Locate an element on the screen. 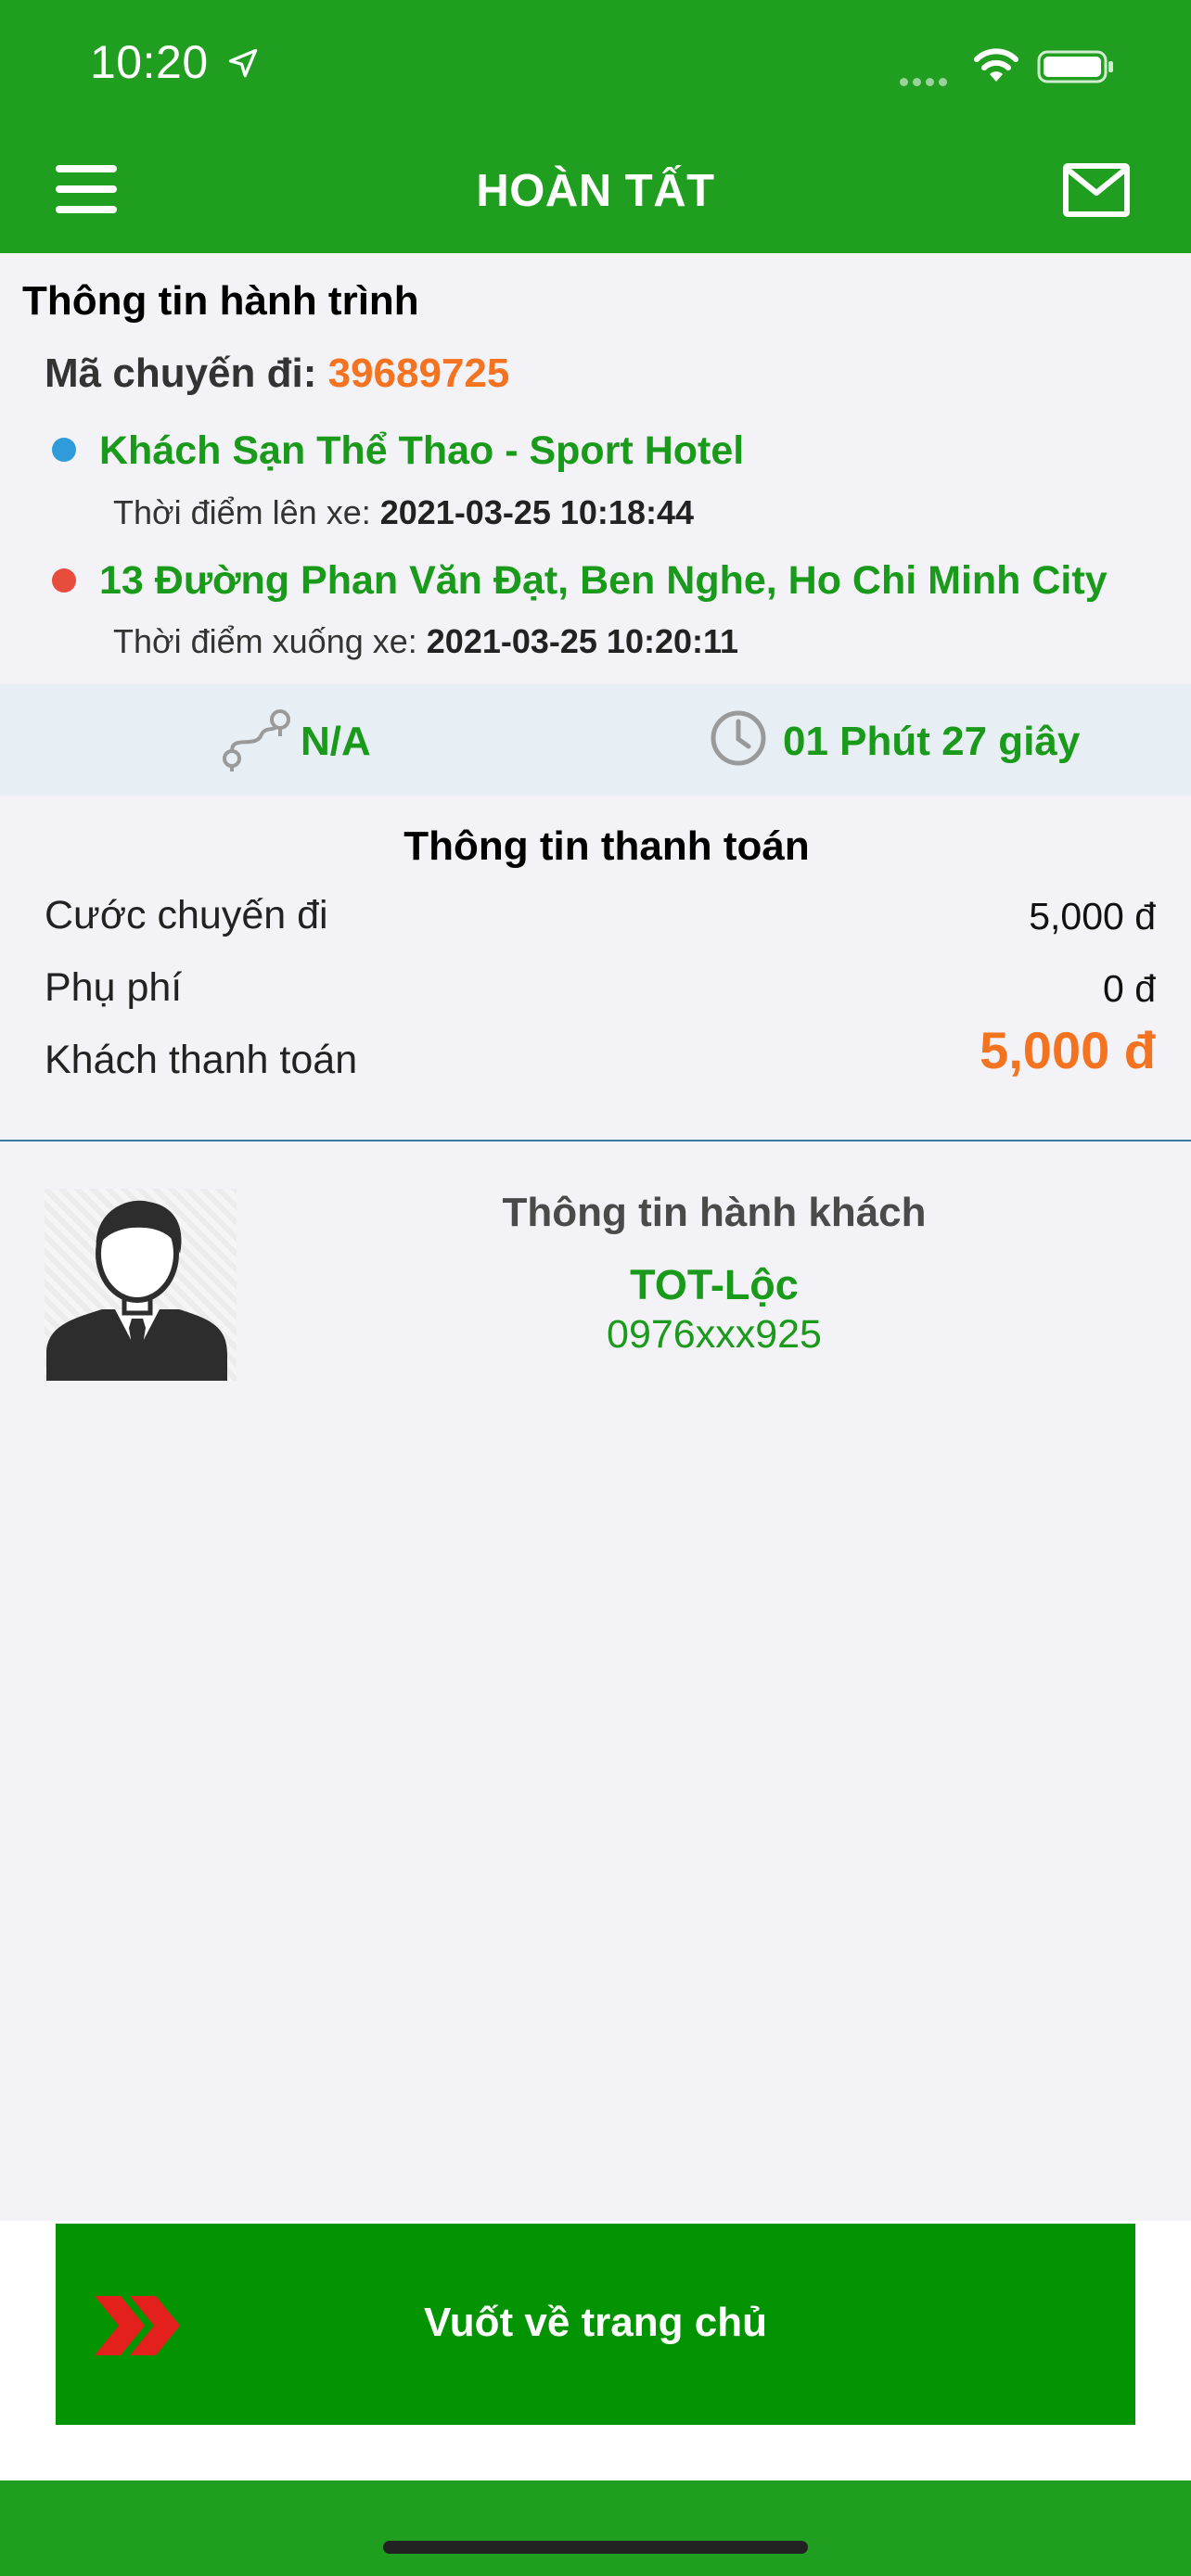 This screenshot has width=1191, height=2576. mail-icon is located at coordinates (1096, 190).